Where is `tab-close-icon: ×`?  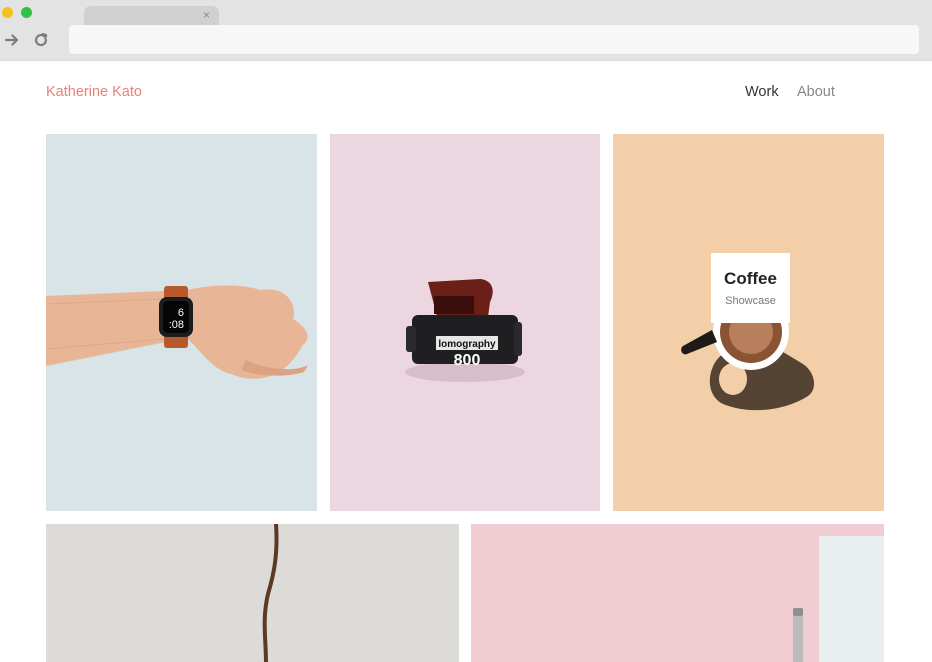
tab-close-icon: × is located at coordinates (206, 15).